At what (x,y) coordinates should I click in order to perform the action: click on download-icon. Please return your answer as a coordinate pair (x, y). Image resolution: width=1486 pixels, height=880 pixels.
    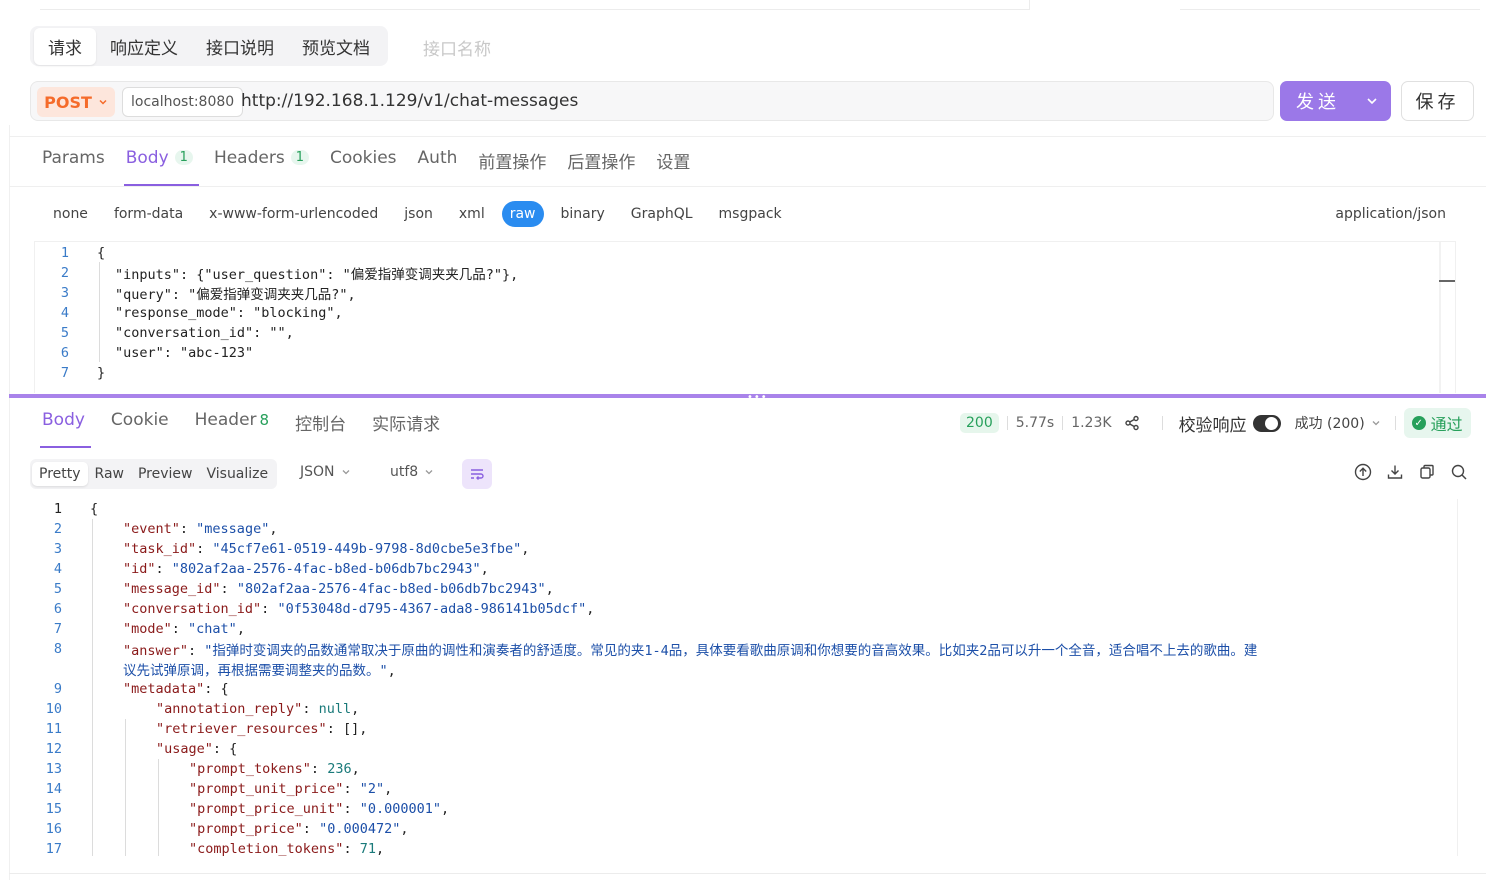
    Looking at the image, I should click on (1395, 472).